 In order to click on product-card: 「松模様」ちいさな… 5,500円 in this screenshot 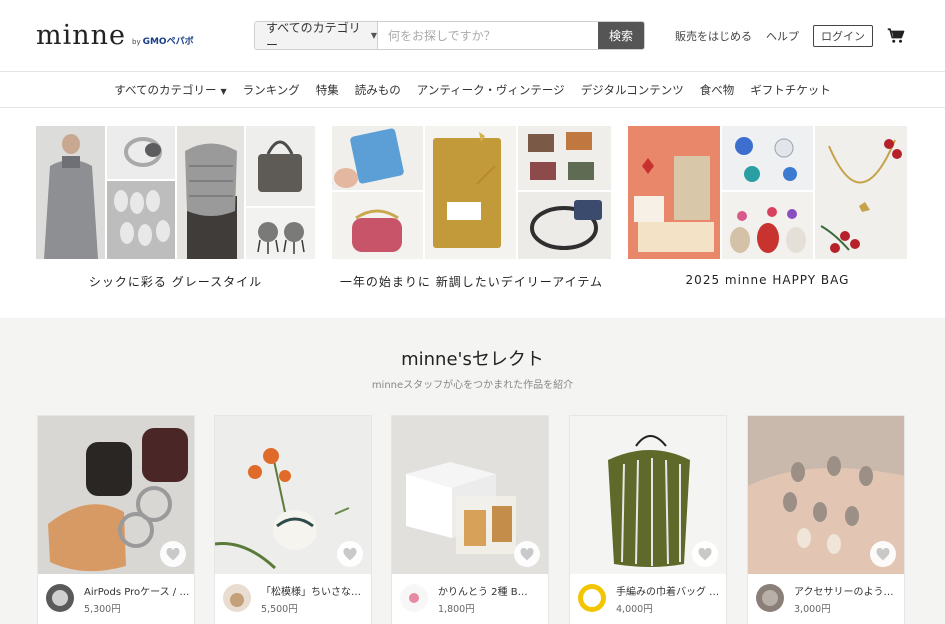, I will do `click(293, 519)`.